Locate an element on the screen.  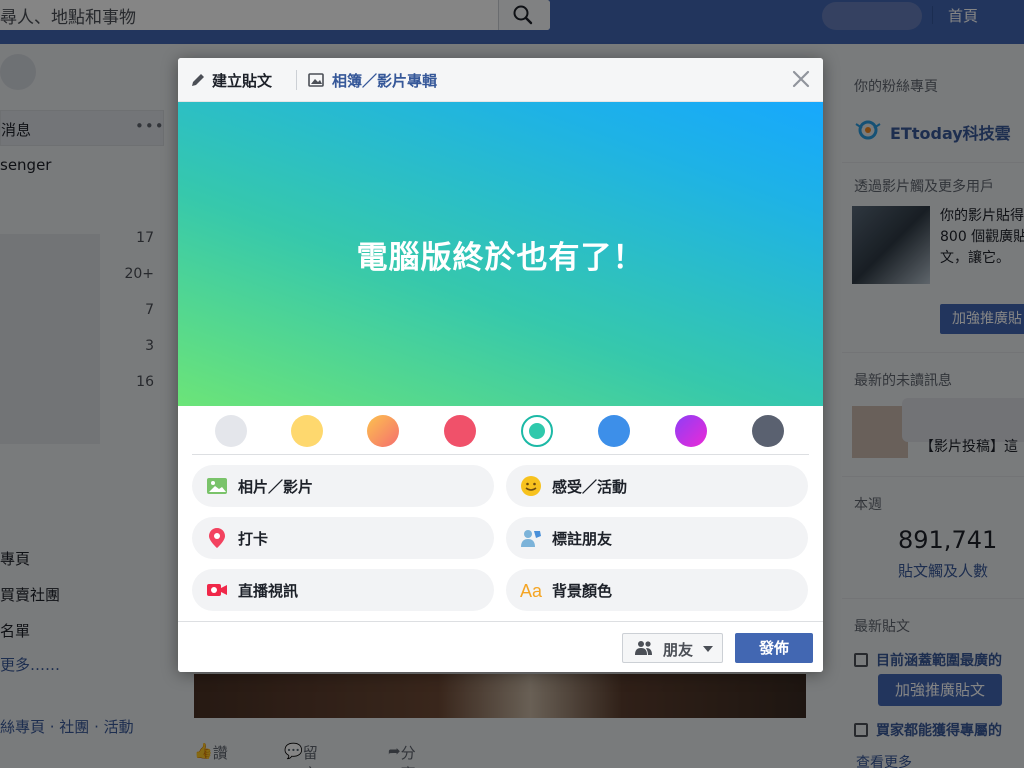
album-icon is located at coordinates (316, 80).